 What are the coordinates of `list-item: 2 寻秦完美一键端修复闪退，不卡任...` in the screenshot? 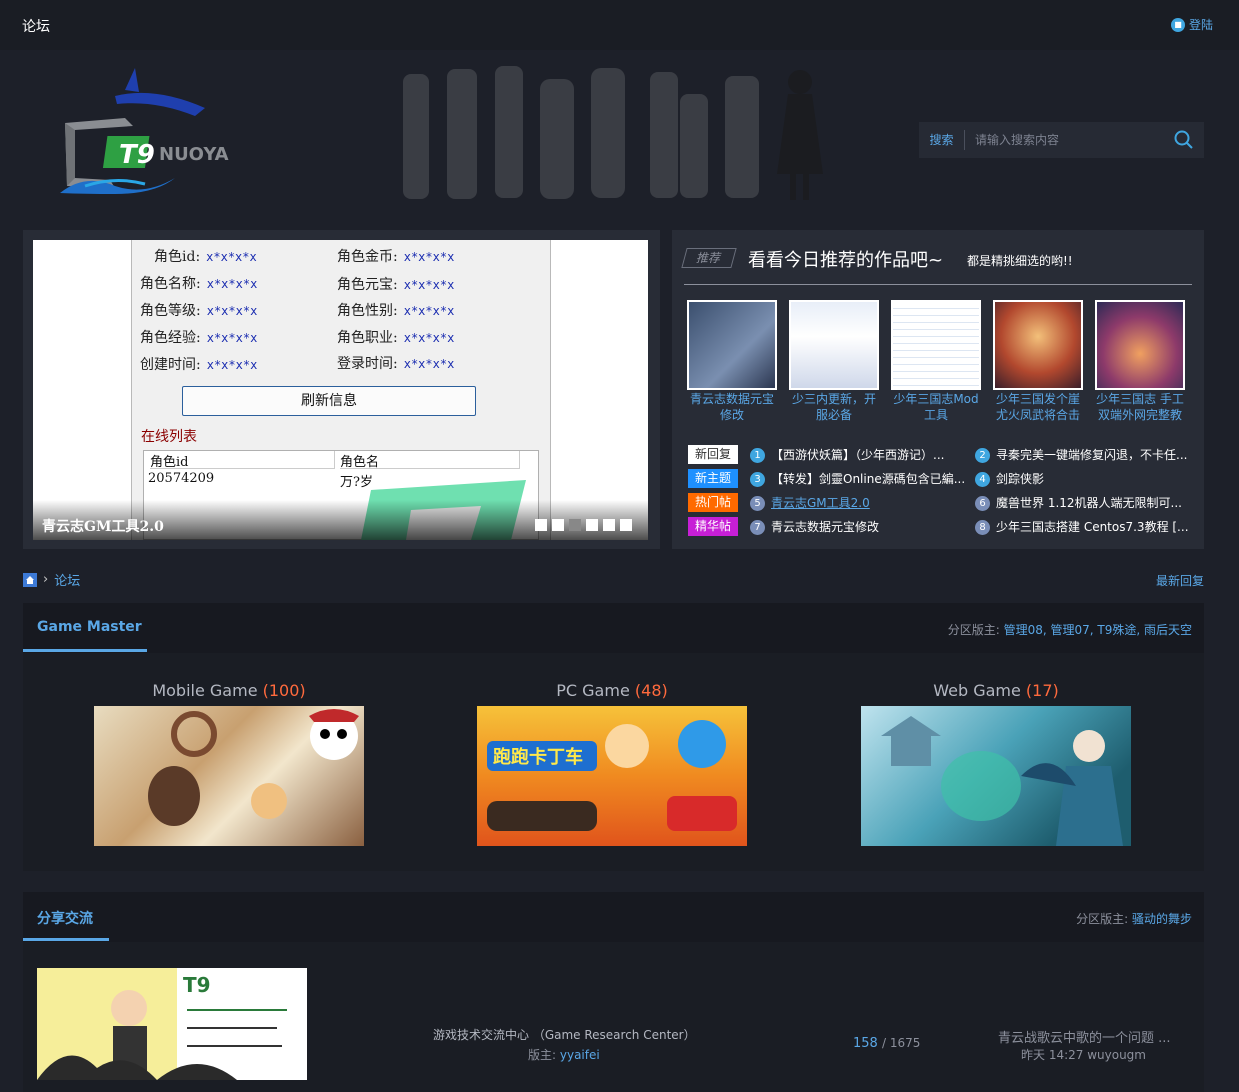 It's located at (1081, 454).